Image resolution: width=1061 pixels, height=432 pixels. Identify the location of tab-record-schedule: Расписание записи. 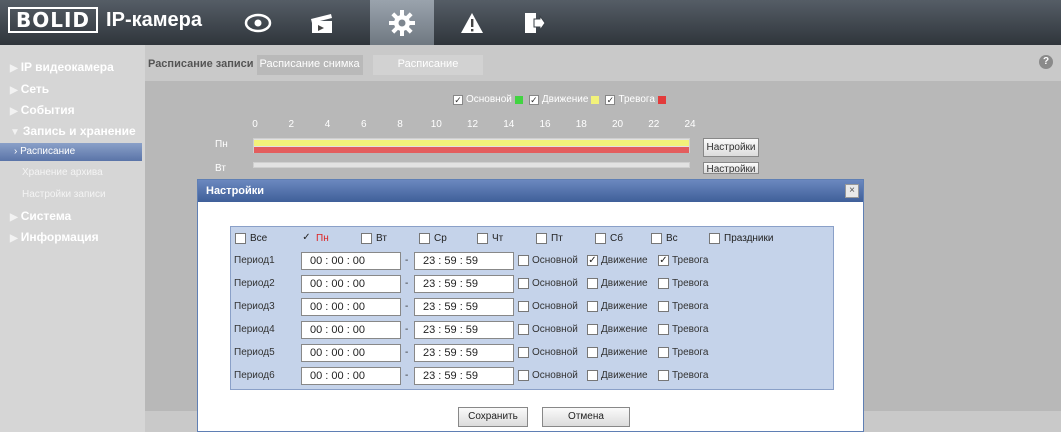
(201, 65).